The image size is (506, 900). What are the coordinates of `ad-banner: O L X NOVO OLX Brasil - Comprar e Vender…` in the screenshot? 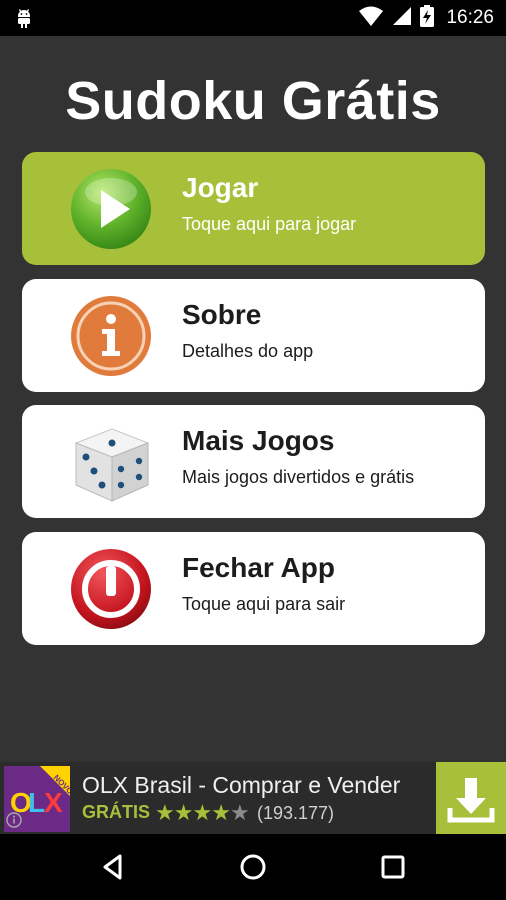 It's located at (253, 798).